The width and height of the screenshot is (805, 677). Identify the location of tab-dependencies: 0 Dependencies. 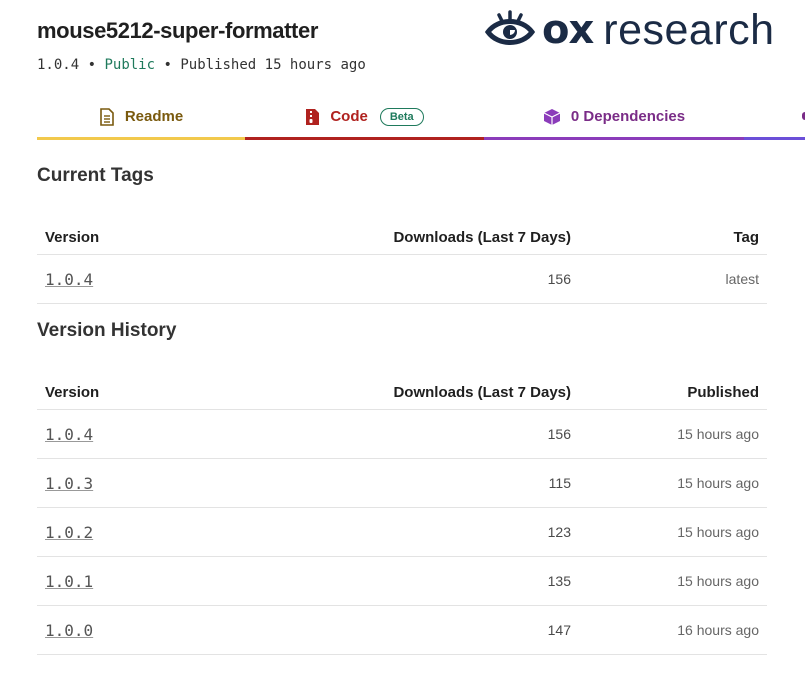
(614, 118).